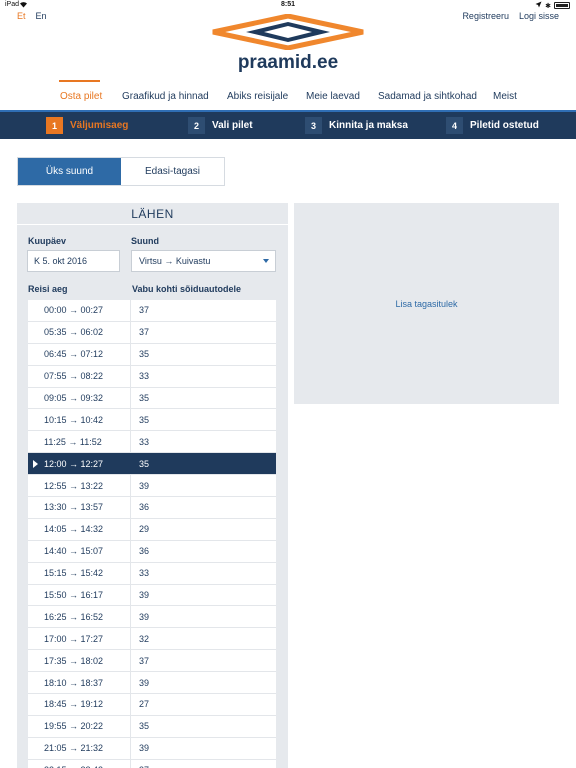 The image size is (576, 768). Describe the element at coordinates (79, 310) in the screenshot. I see `departure-time: 00:00 → 00:27` at that location.